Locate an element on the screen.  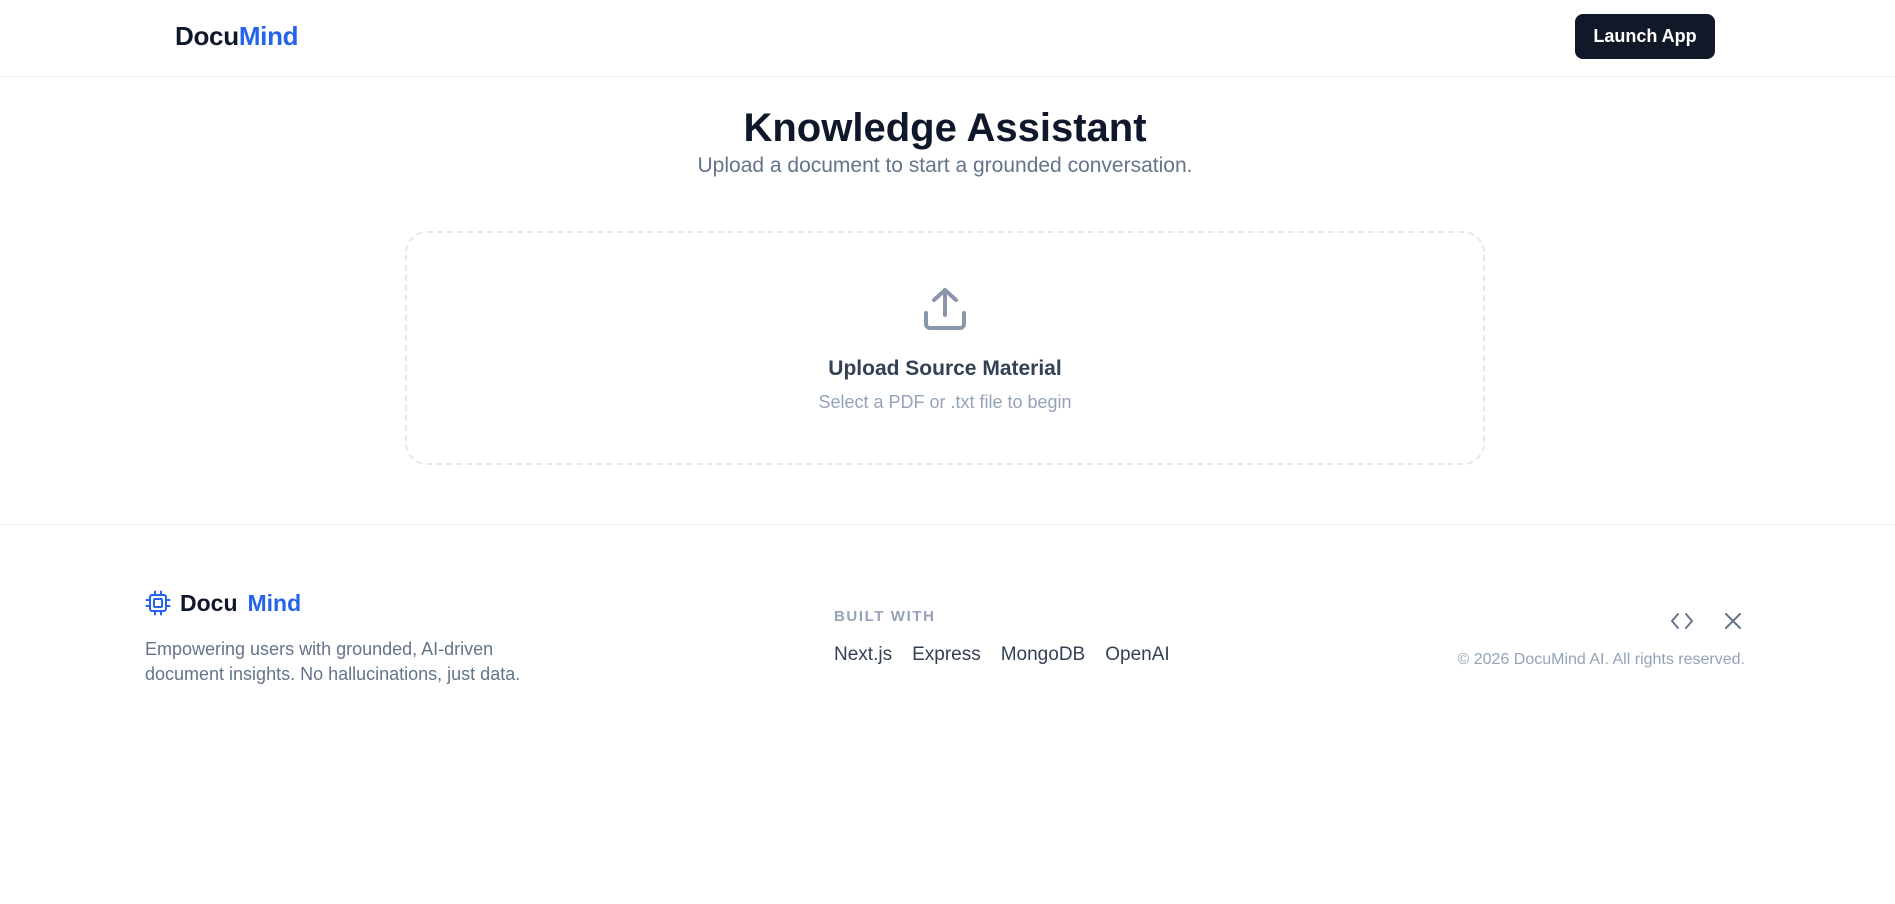
close-icon is located at coordinates (1733, 621).